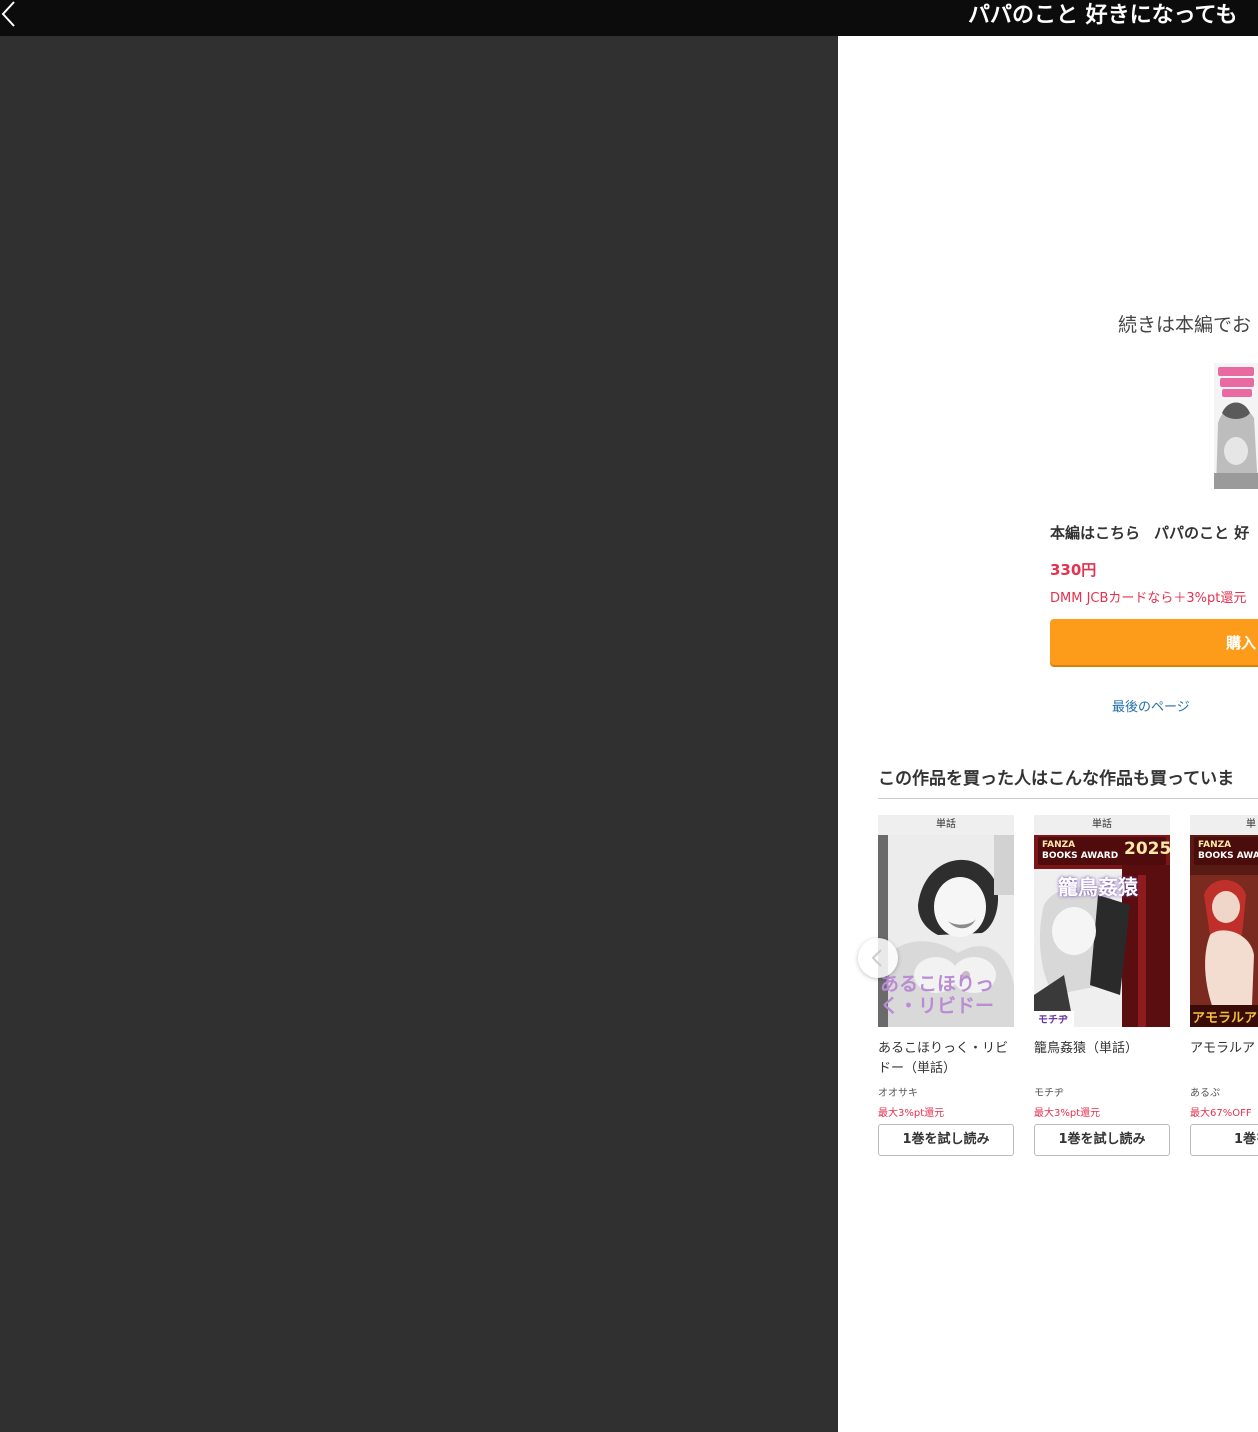  I want to click on last-page-link: 最後のページ, so click(1151, 705).